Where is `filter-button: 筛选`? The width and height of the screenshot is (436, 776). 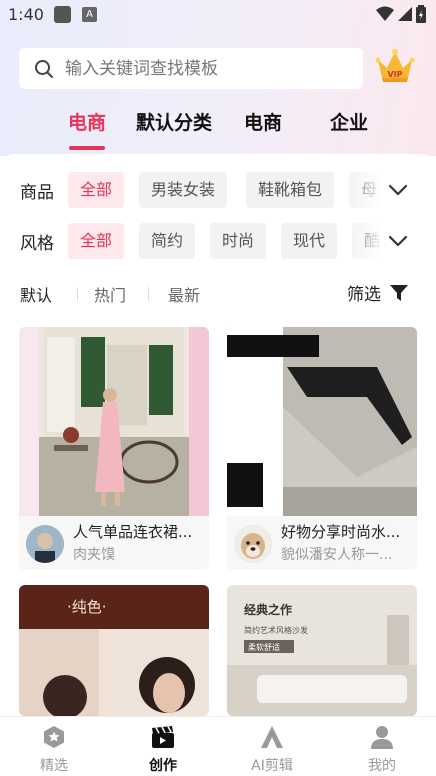
filter-button: 筛选 is located at coordinates (378, 292).